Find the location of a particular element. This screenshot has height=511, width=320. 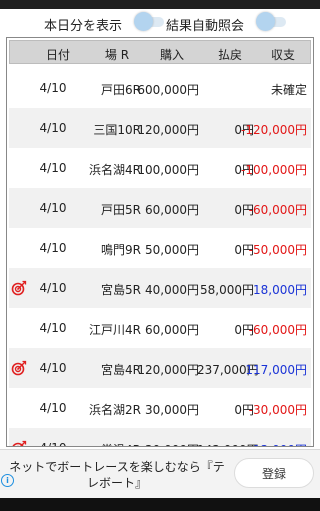

header-balance: 収支 is located at coordinates (282, 55).